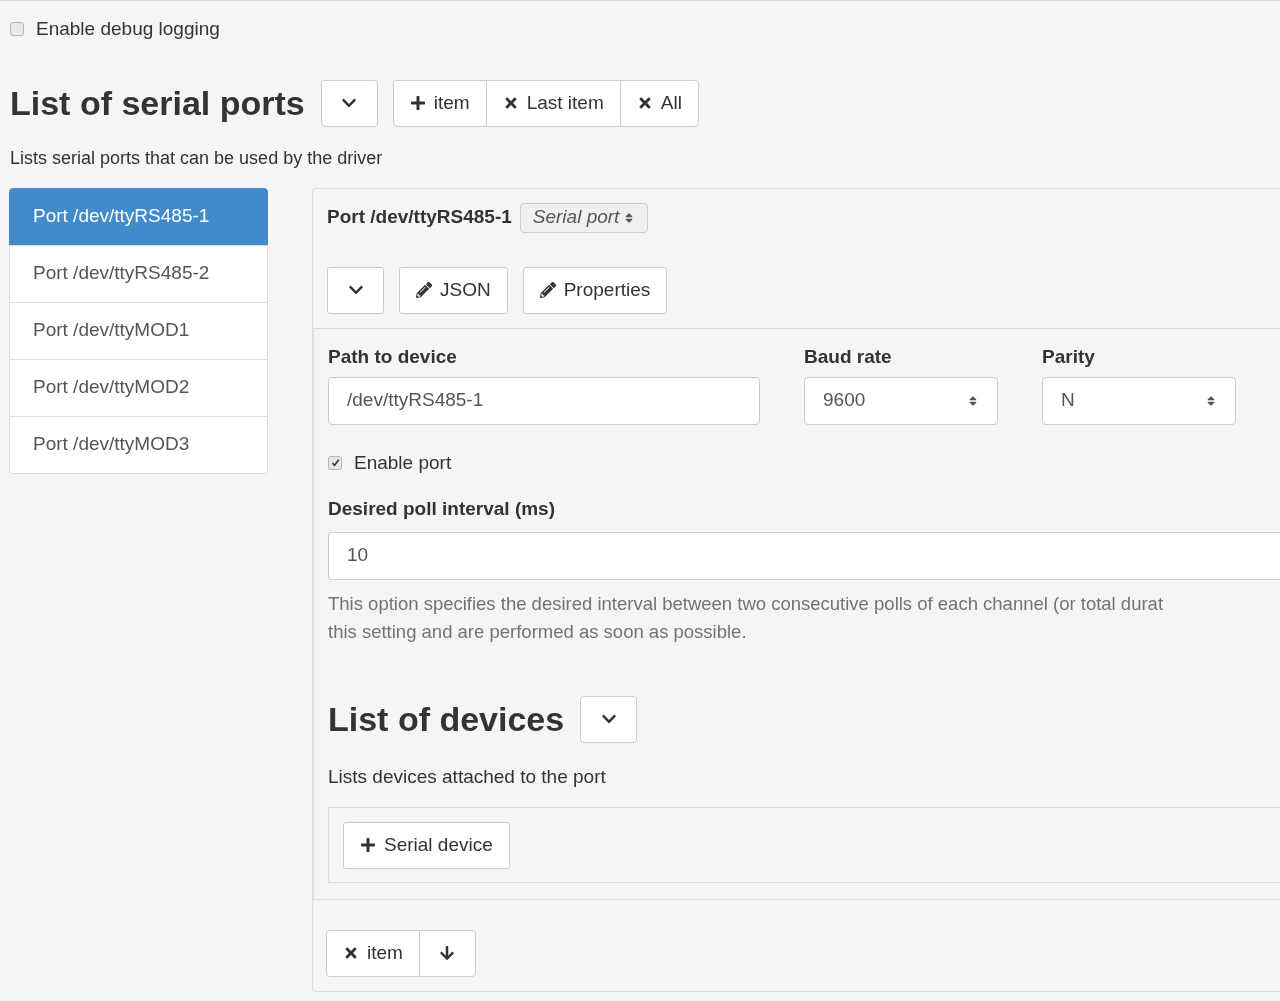 This screenshot has width=1280, height=1001. Describe the element at coordinates (544, 400) in the screenshot. I see `path-field: /dev/ttyRS485-1` at that location.